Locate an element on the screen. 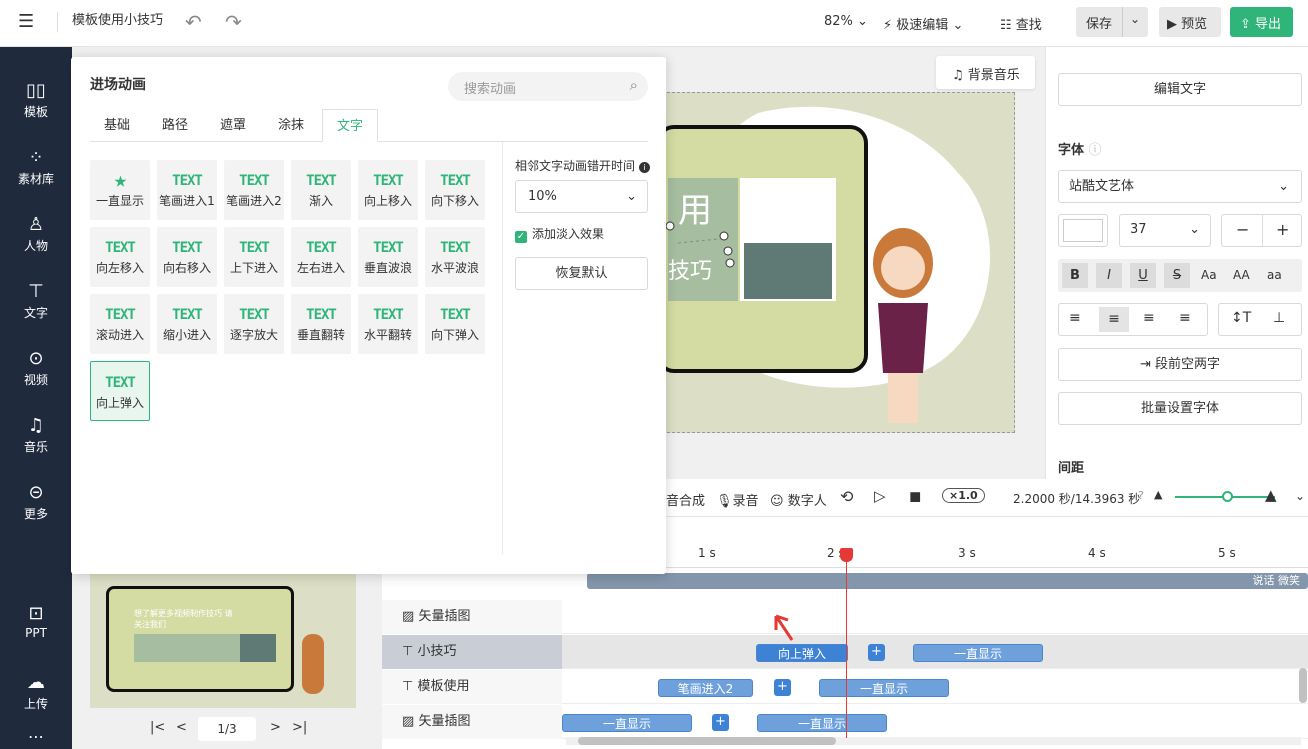  animation-card: TEXT 渐入 is located at coordinates (321, 190).